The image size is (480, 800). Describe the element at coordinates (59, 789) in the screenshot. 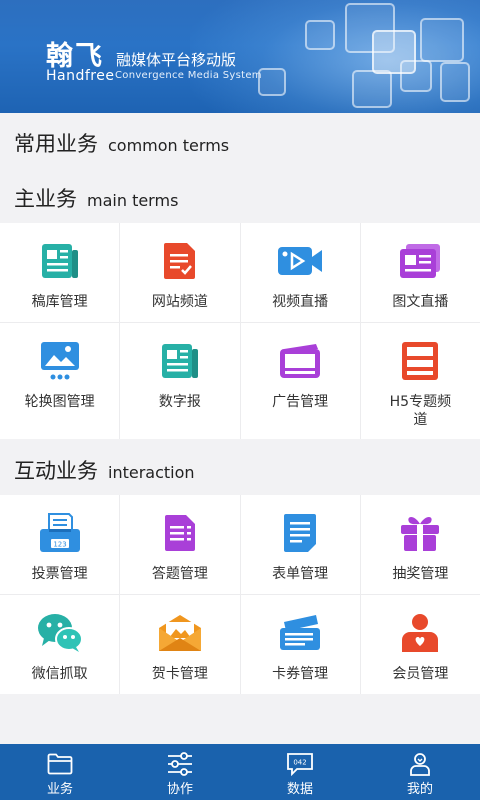

I see `tab-label: 业务` at that location.